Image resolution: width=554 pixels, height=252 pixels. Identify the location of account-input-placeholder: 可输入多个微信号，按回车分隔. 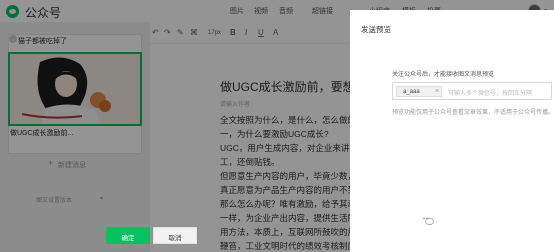
(490, 94).